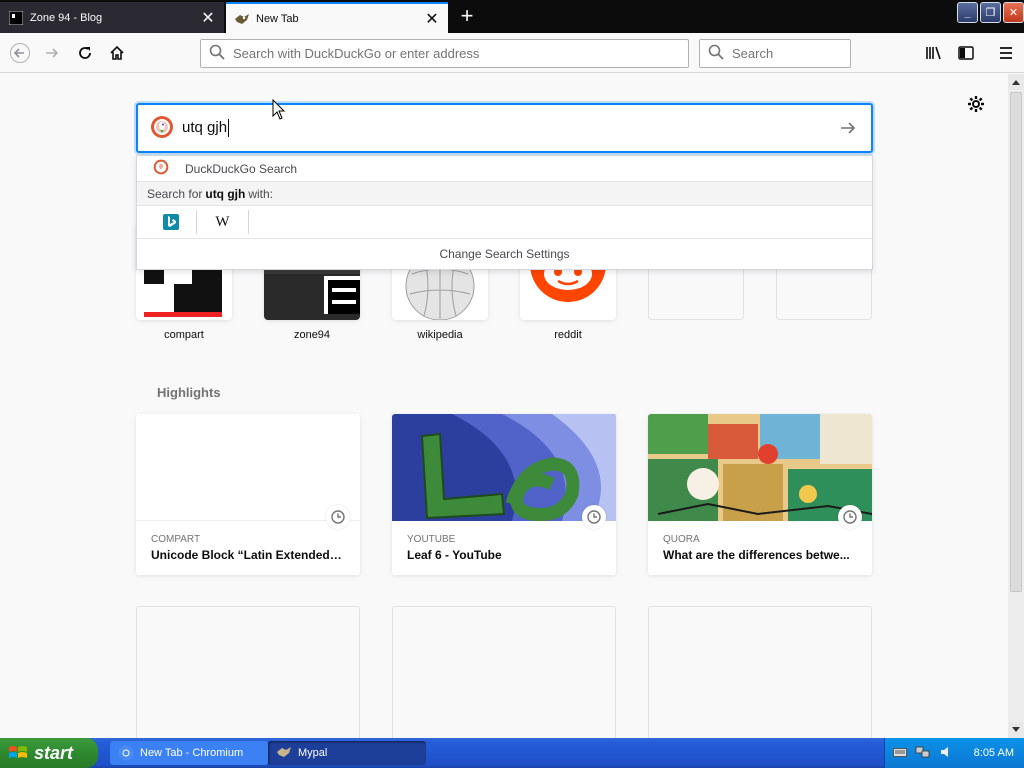 Image resolution: width=1024 pixels, height=768 pixels. I want to click on network-icon, so click(923, 753).